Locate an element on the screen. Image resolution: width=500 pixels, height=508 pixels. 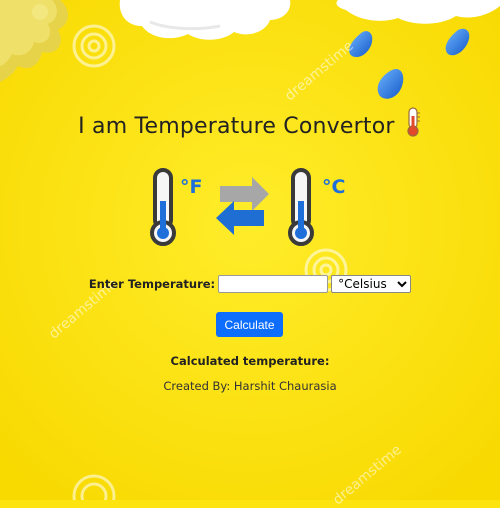
page-title: I am Temperature Convertor is located at coordinates (250, 123).